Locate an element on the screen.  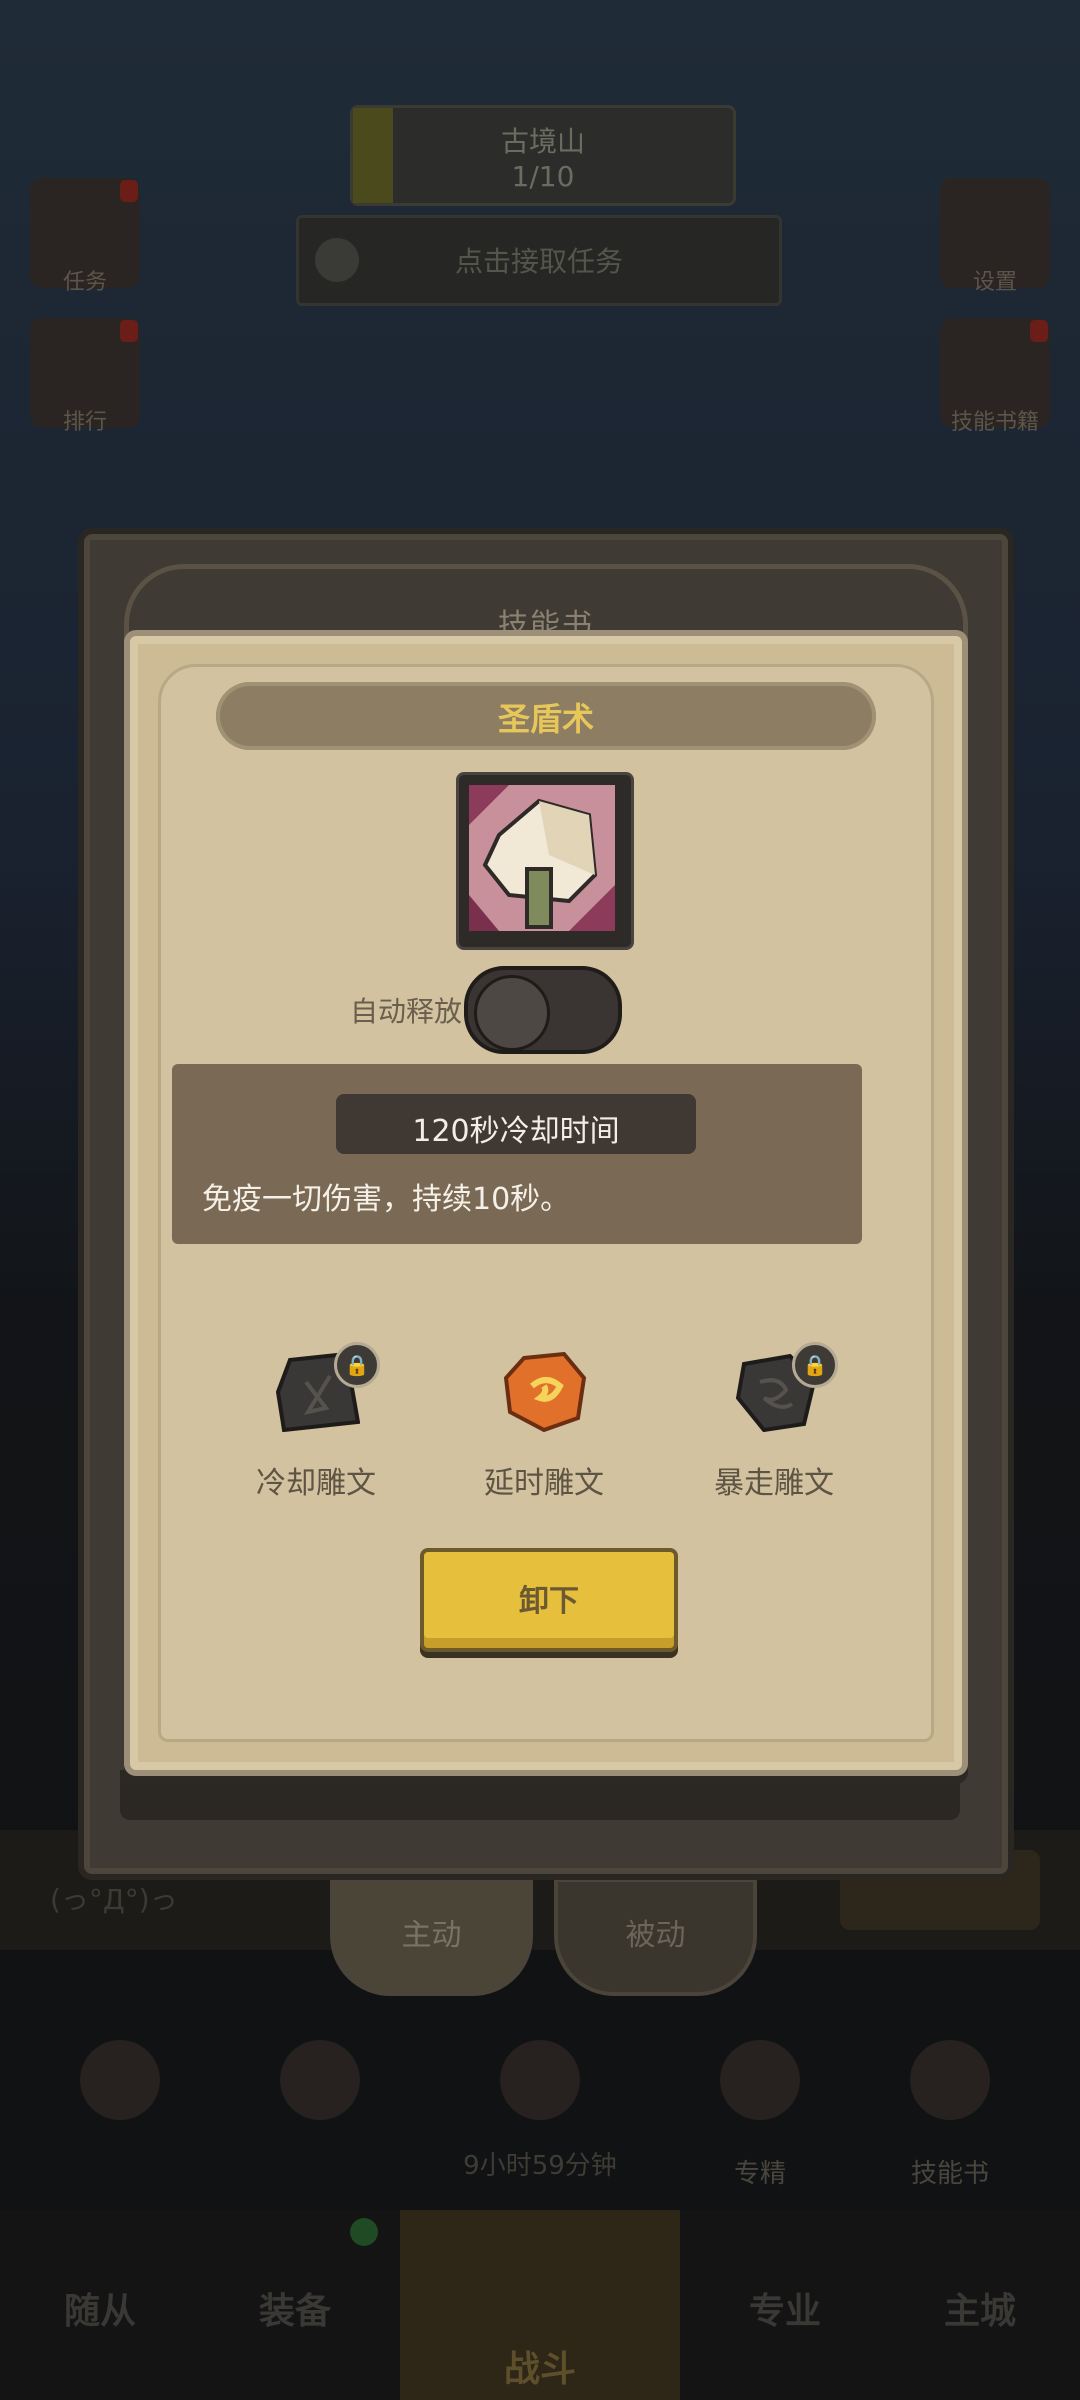
cooldown-badge: 120秒冷却时间 is located at coordinates (516, 1124).